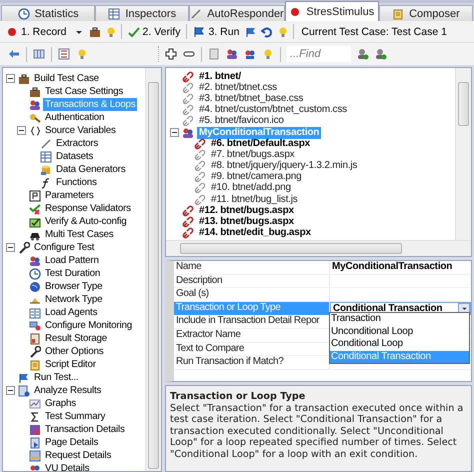 This screenshot has height=472, width=474. Describe the element at coordinates (255, 233) in the screenshot. I see `request-item: #14. btnet/edit_bug.aspx` at that location.